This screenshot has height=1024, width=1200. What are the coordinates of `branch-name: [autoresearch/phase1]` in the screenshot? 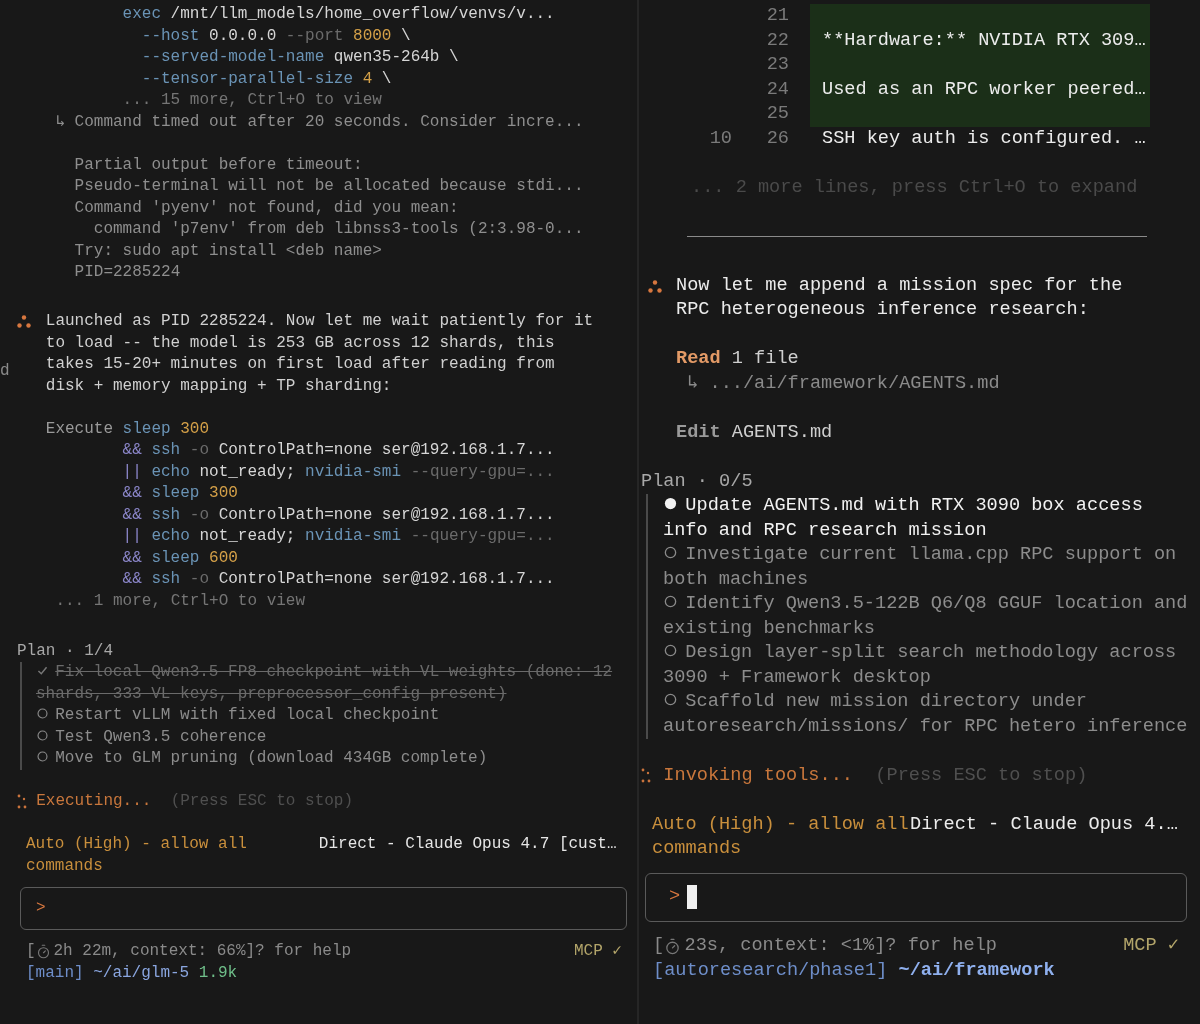 It's located at (770, 970).